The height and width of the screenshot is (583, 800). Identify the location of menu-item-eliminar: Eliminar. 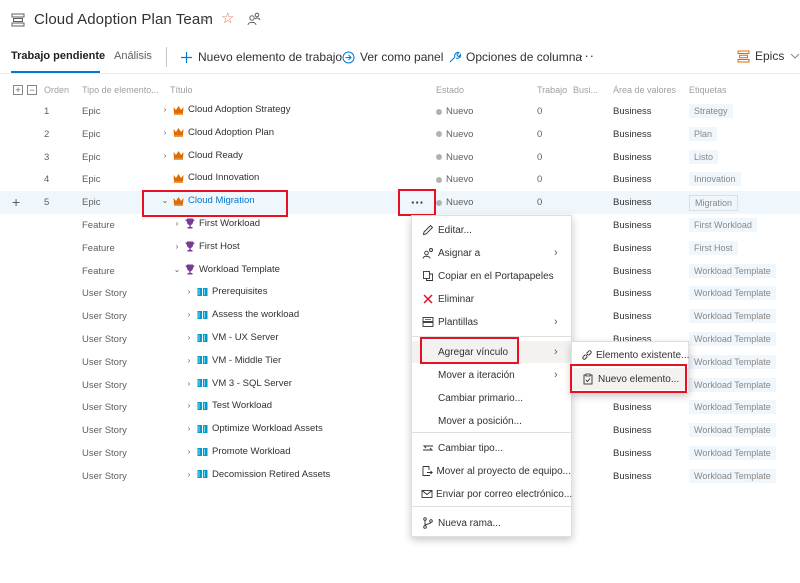
(491, 299).